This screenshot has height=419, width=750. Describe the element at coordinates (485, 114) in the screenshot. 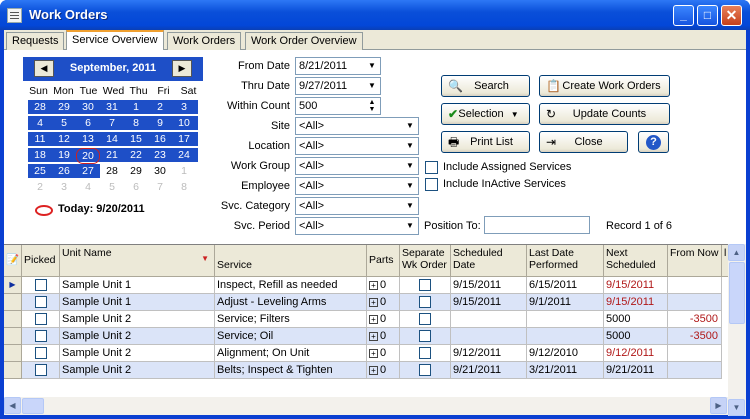

I see `selection-button: ✔ Selection ▼` at that location.